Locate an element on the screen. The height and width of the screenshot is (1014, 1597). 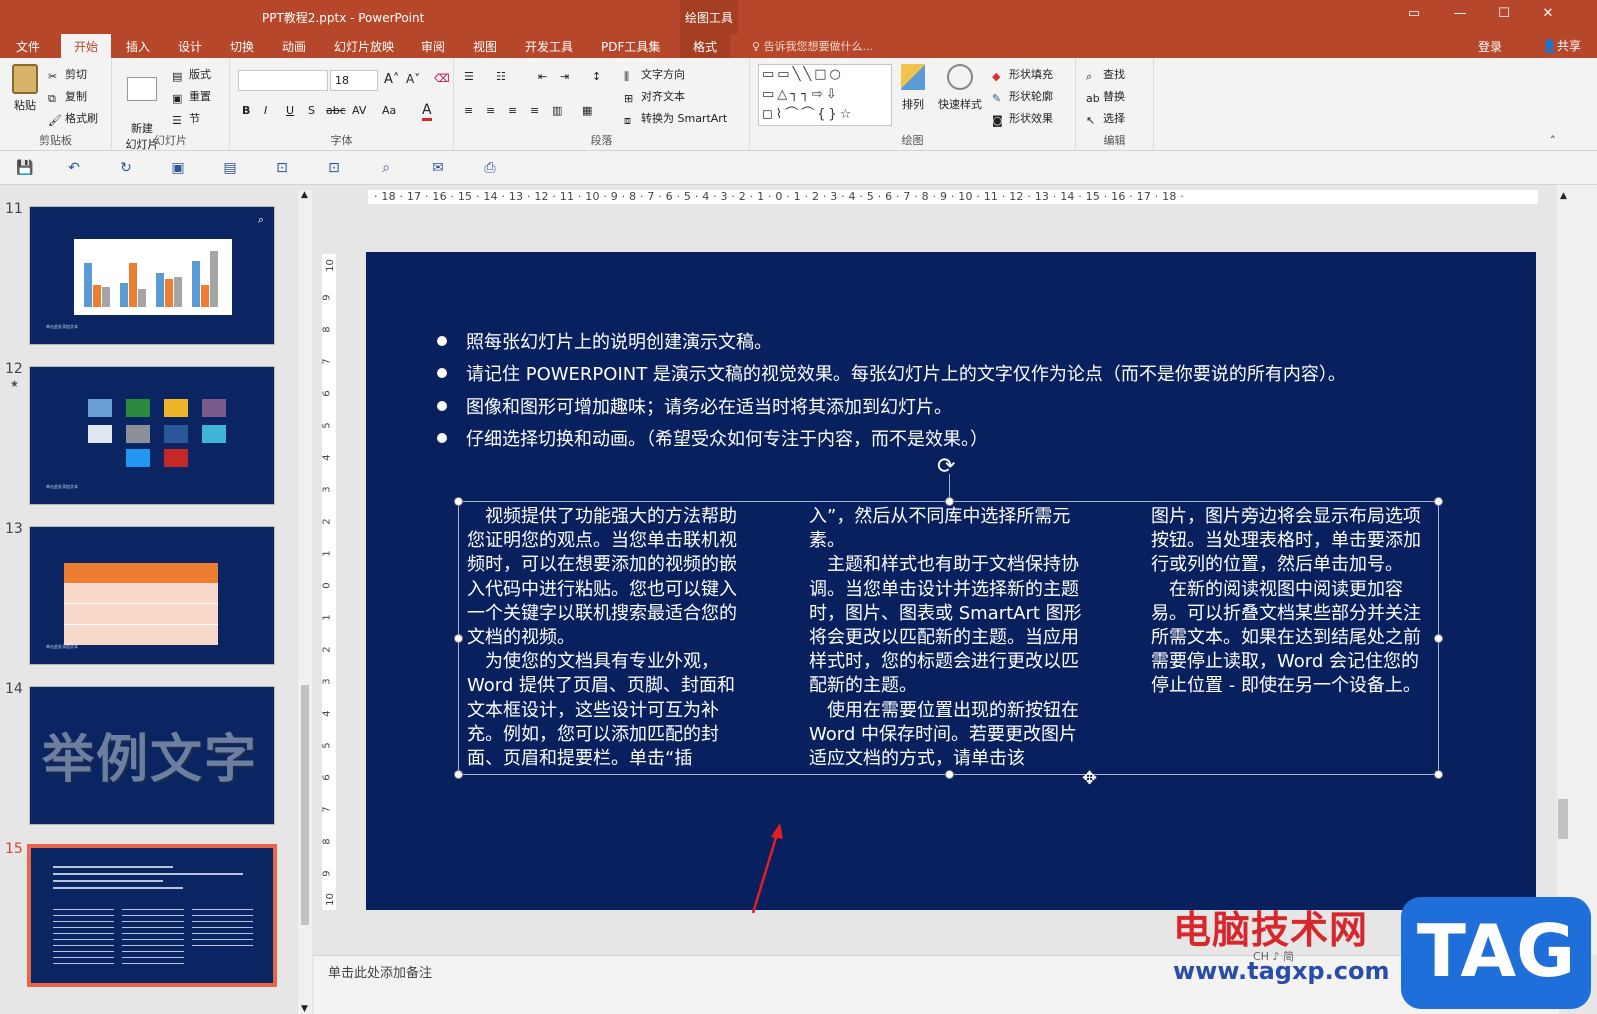
find-button: ⌕ 查找 is located at coordinates (1105, 74).